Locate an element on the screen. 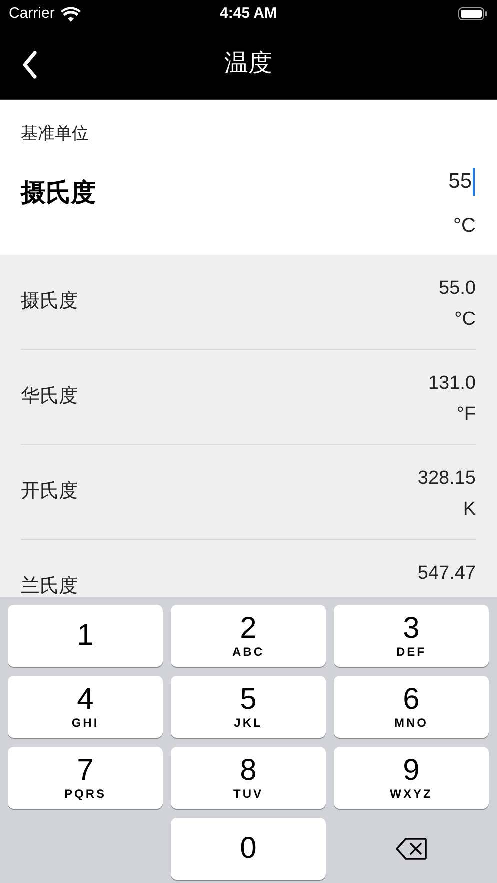 This screenshot has height=883, width=497. keypad-key: 8 TUV is located at coordinates (248, 778).